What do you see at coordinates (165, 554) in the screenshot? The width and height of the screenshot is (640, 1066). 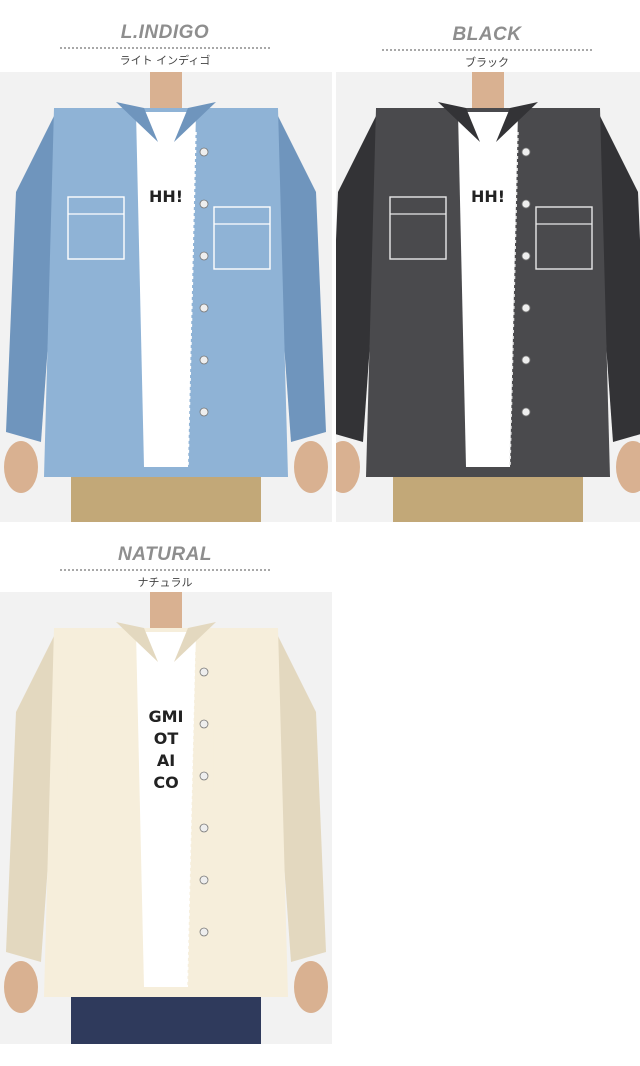 I see `variant-name: NATURAL` at bounding box center [165, 554].